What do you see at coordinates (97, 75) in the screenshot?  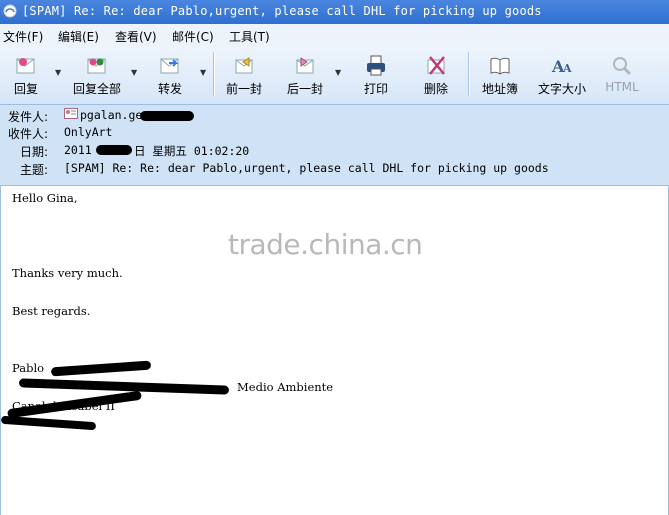 I see `reply-all-button: 回复全部` at bounding box center [97, 75].